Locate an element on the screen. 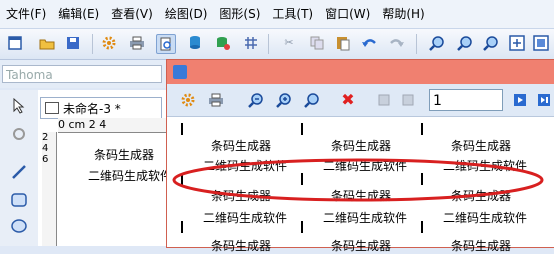  annotation-ellipse is located at coordinates (358, 180).